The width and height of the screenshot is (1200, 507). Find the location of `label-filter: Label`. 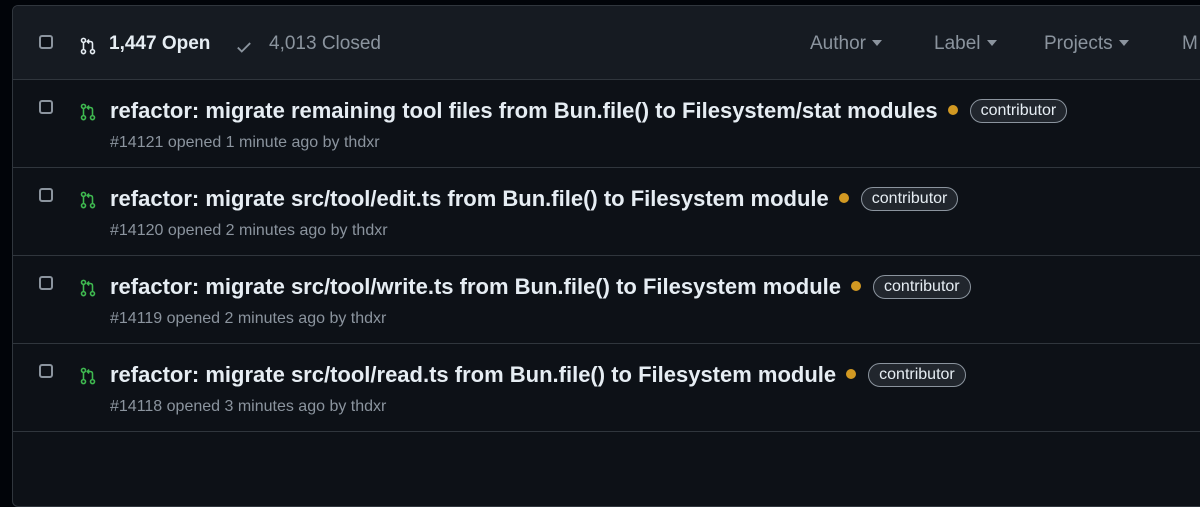

label-filter: Label is located at coordinates (965, 44).